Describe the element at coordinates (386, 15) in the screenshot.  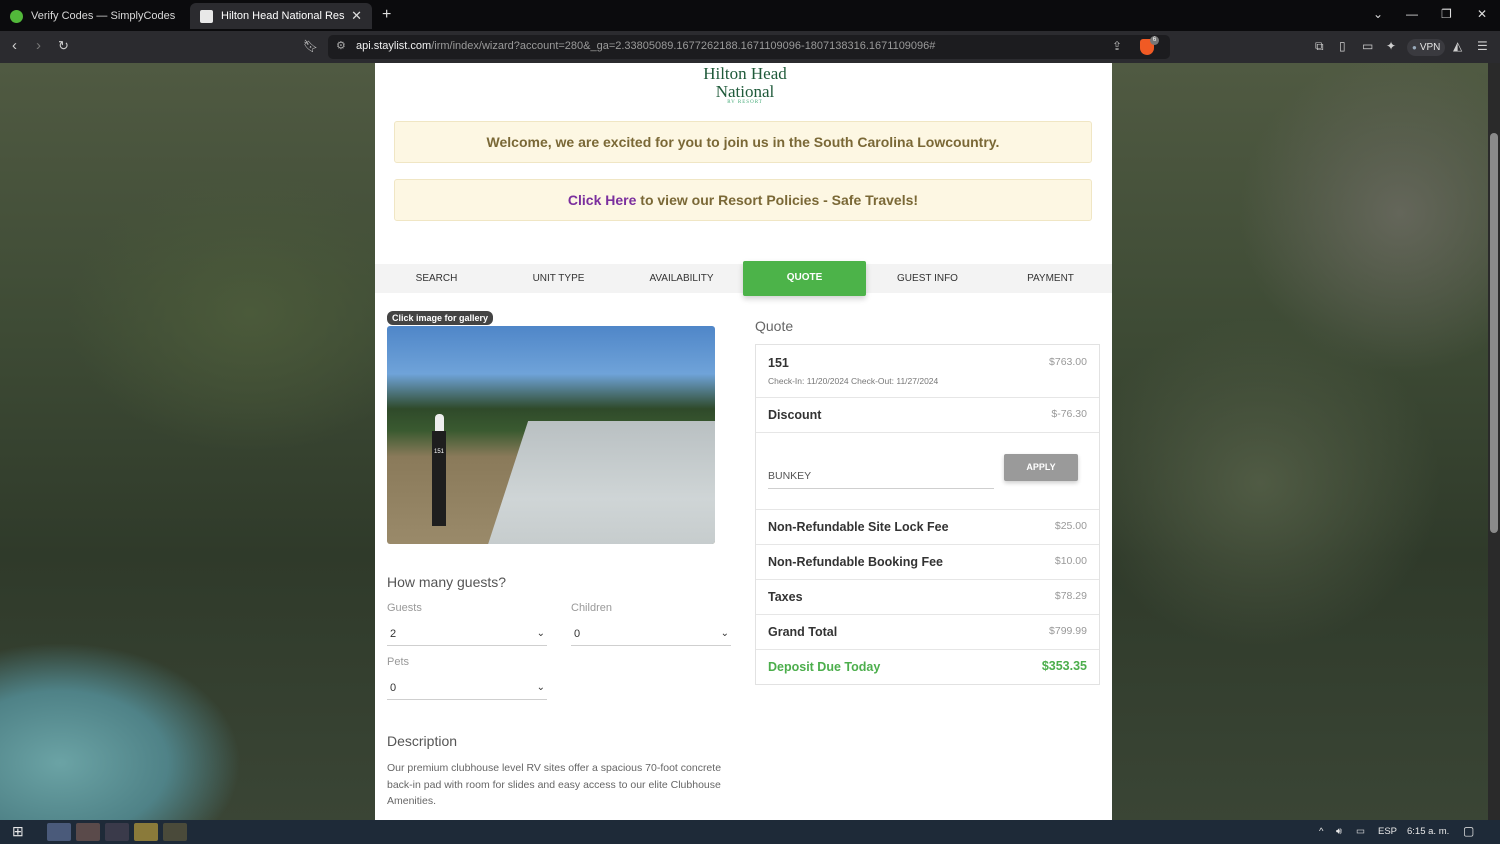
I see `new-tab-icon: +` at that location.